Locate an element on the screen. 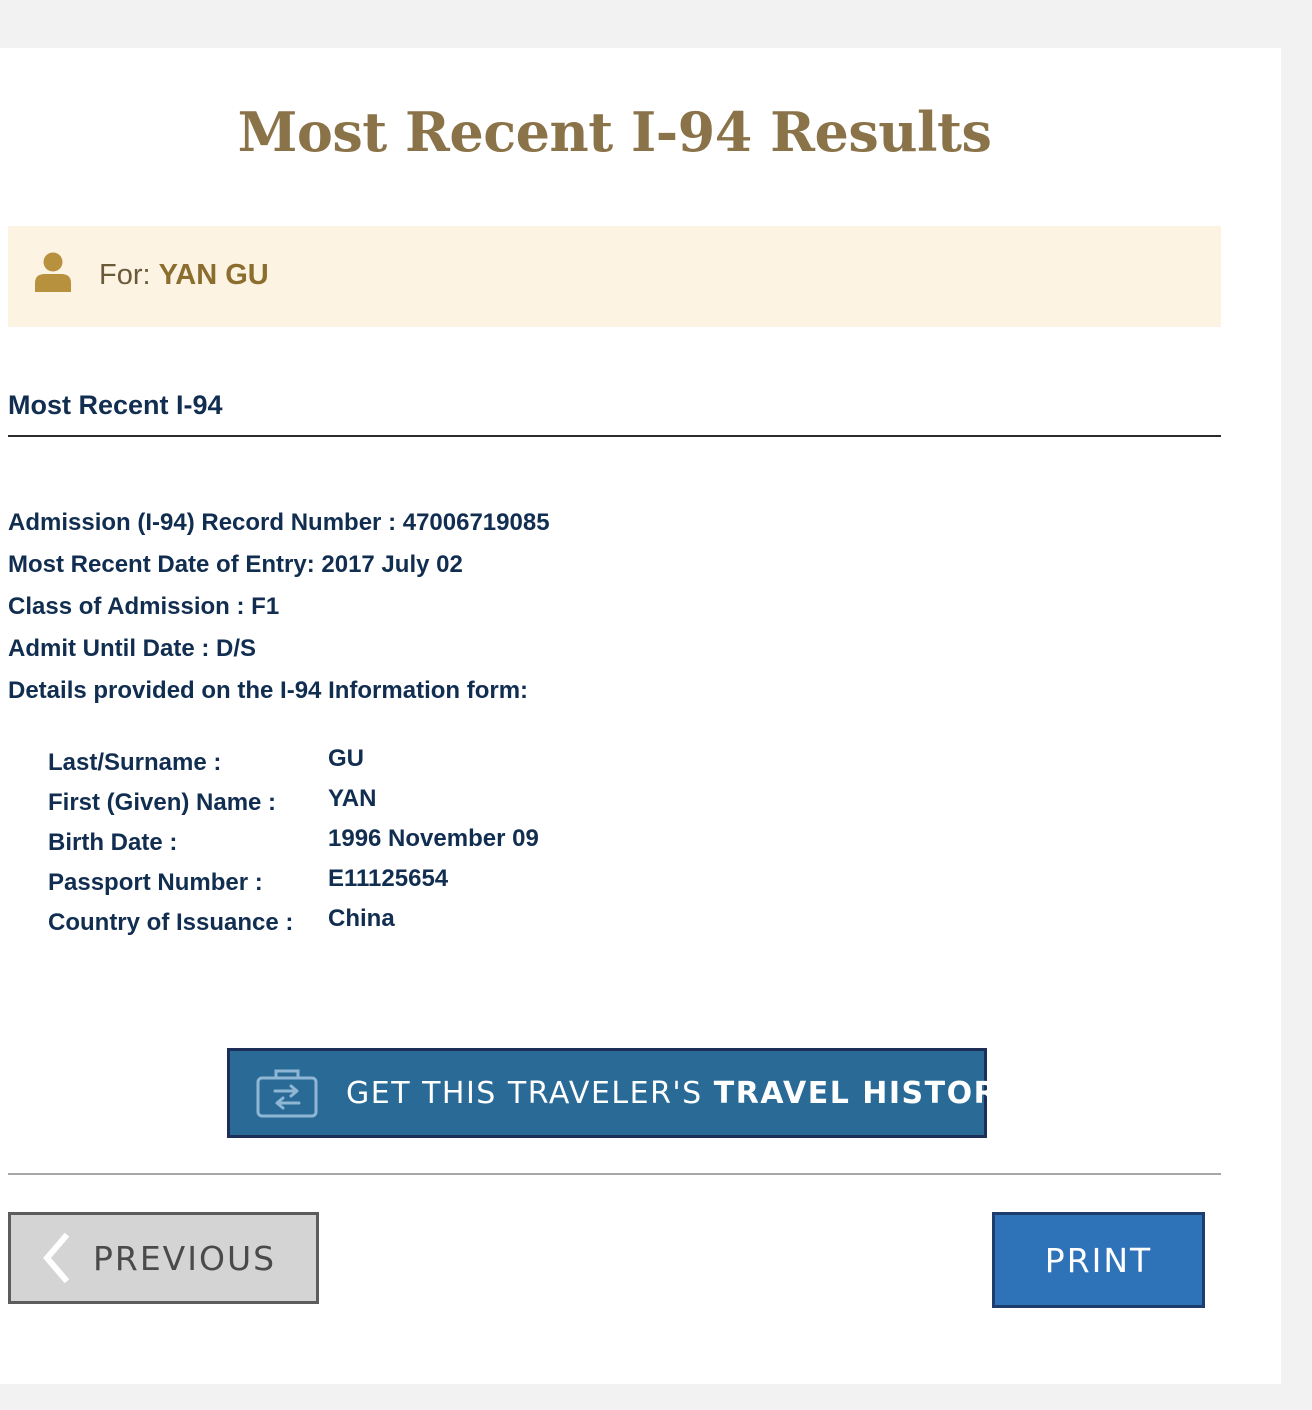 This screenshot has height=1410, width=1312. detail-label: Last/Surname : is located at coordinates (135, 762).